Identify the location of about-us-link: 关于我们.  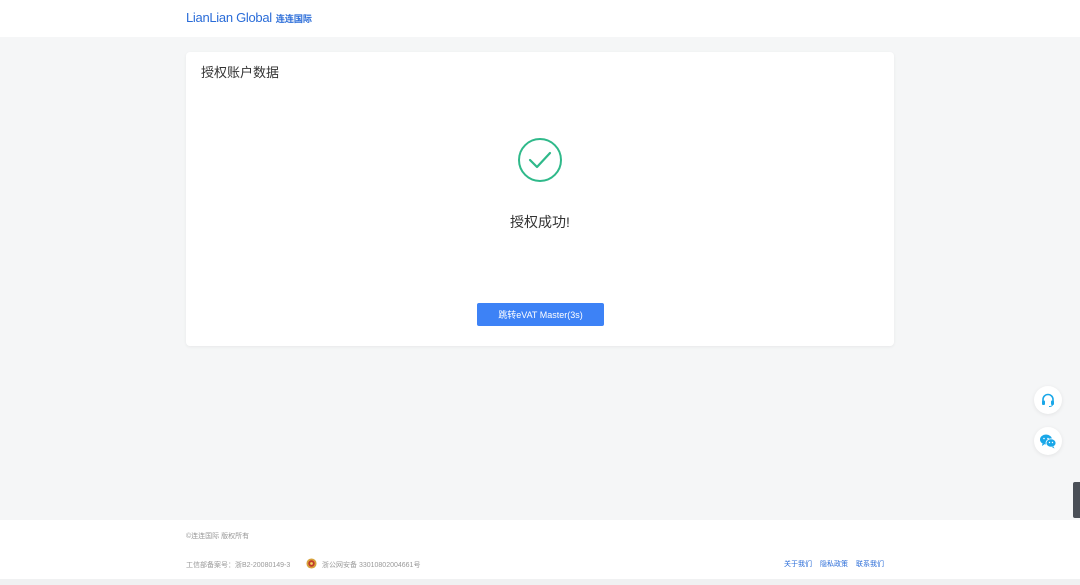
(798, 564).